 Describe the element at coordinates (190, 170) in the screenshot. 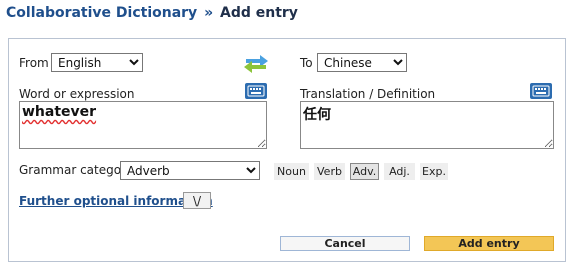

I see `grammar-category-select: Adverb` at that location.